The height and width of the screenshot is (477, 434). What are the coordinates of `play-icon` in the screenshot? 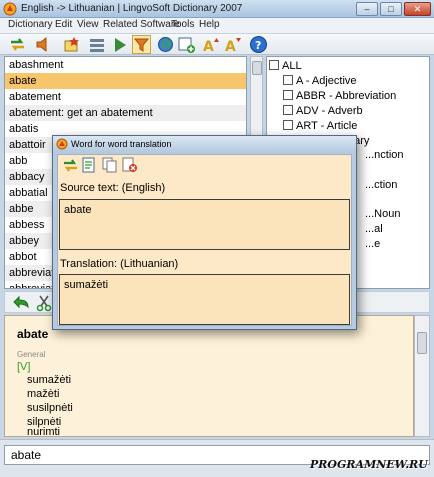 It's located at (119, 44).